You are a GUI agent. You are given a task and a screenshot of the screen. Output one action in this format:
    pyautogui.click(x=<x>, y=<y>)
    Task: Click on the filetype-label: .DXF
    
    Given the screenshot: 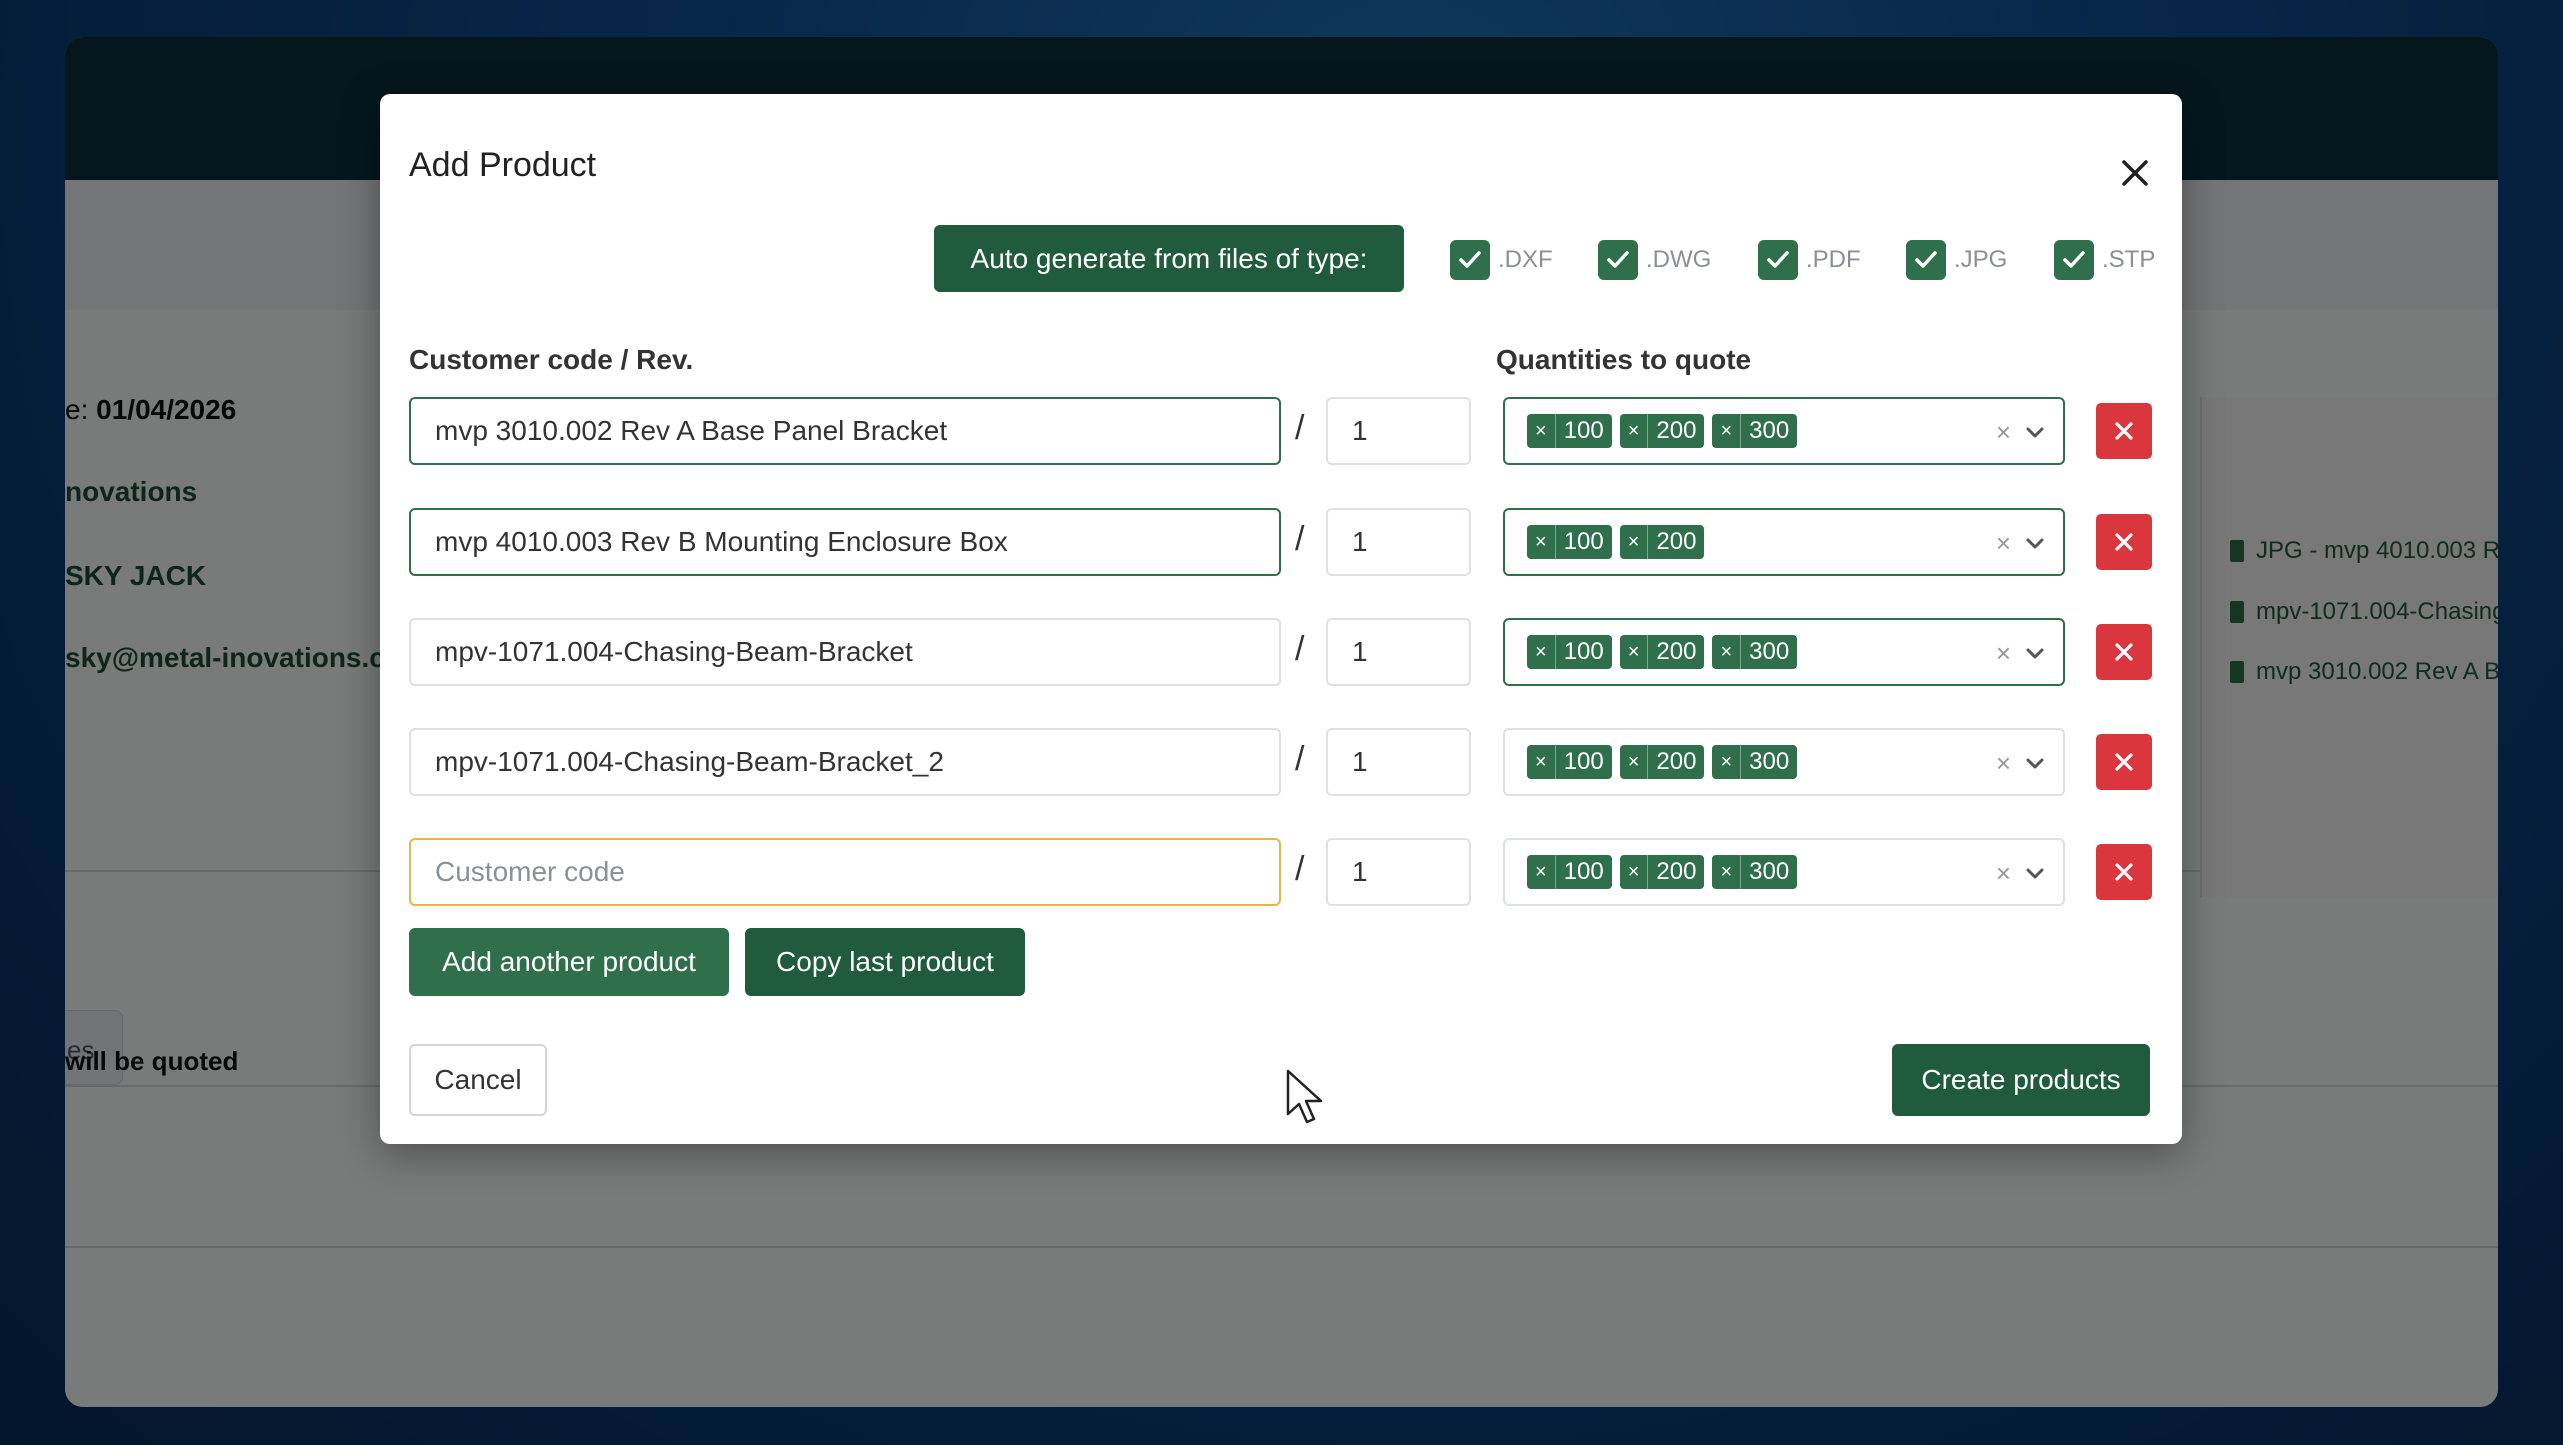 What is the action you would take?
    pyautogui.click(x=1525, y=259)
    